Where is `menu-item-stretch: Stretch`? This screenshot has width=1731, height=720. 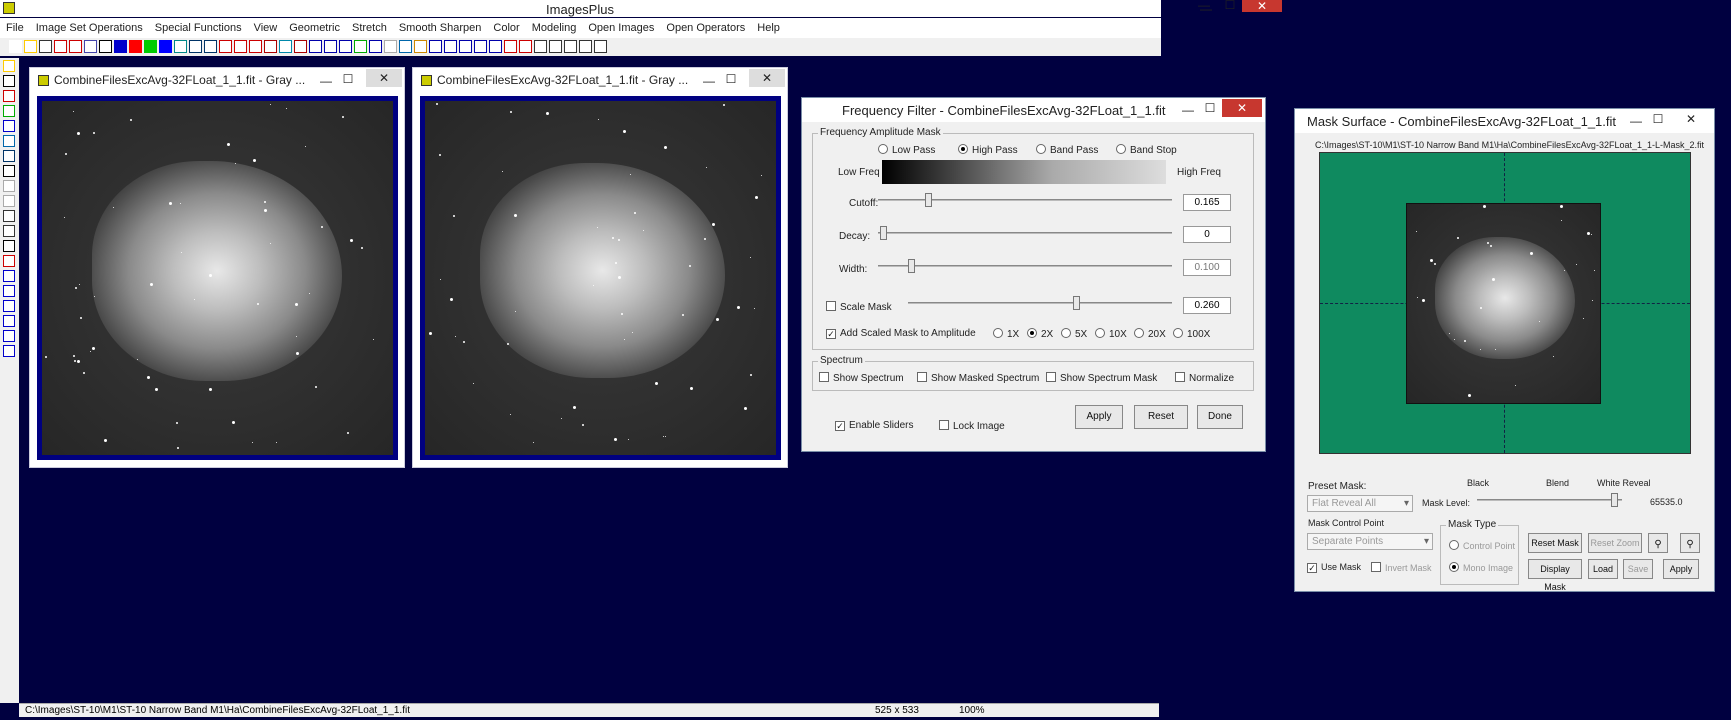
menu-item-stretch: Stretch is located at coordinates (369, 28).